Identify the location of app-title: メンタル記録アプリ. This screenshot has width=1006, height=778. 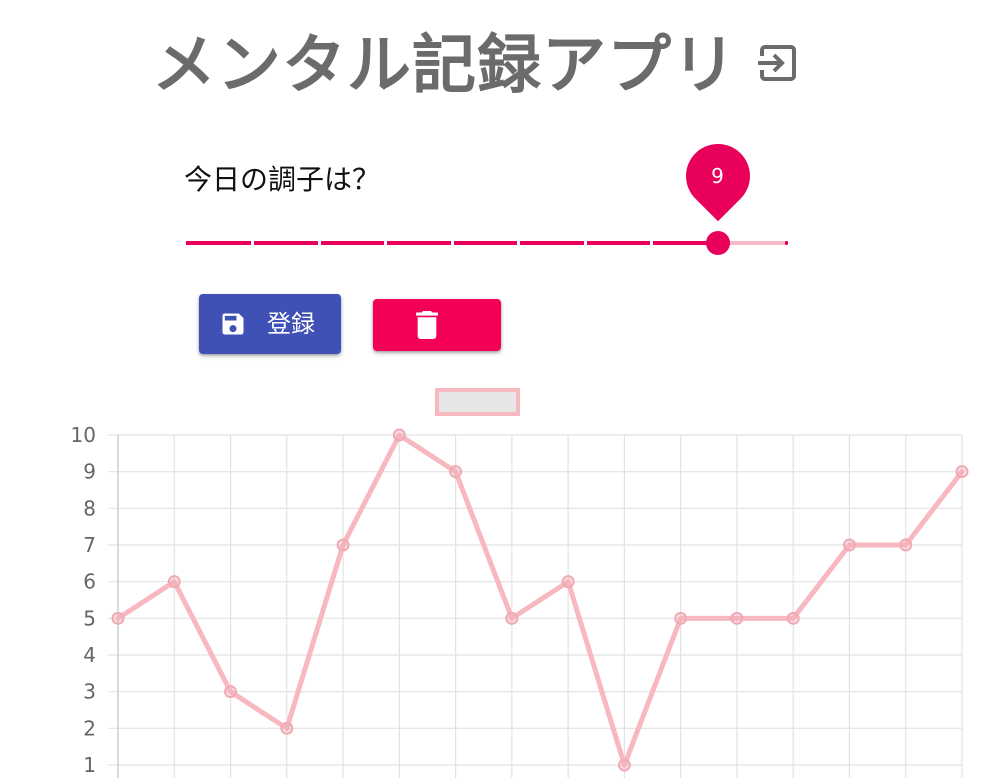
(444, 66).